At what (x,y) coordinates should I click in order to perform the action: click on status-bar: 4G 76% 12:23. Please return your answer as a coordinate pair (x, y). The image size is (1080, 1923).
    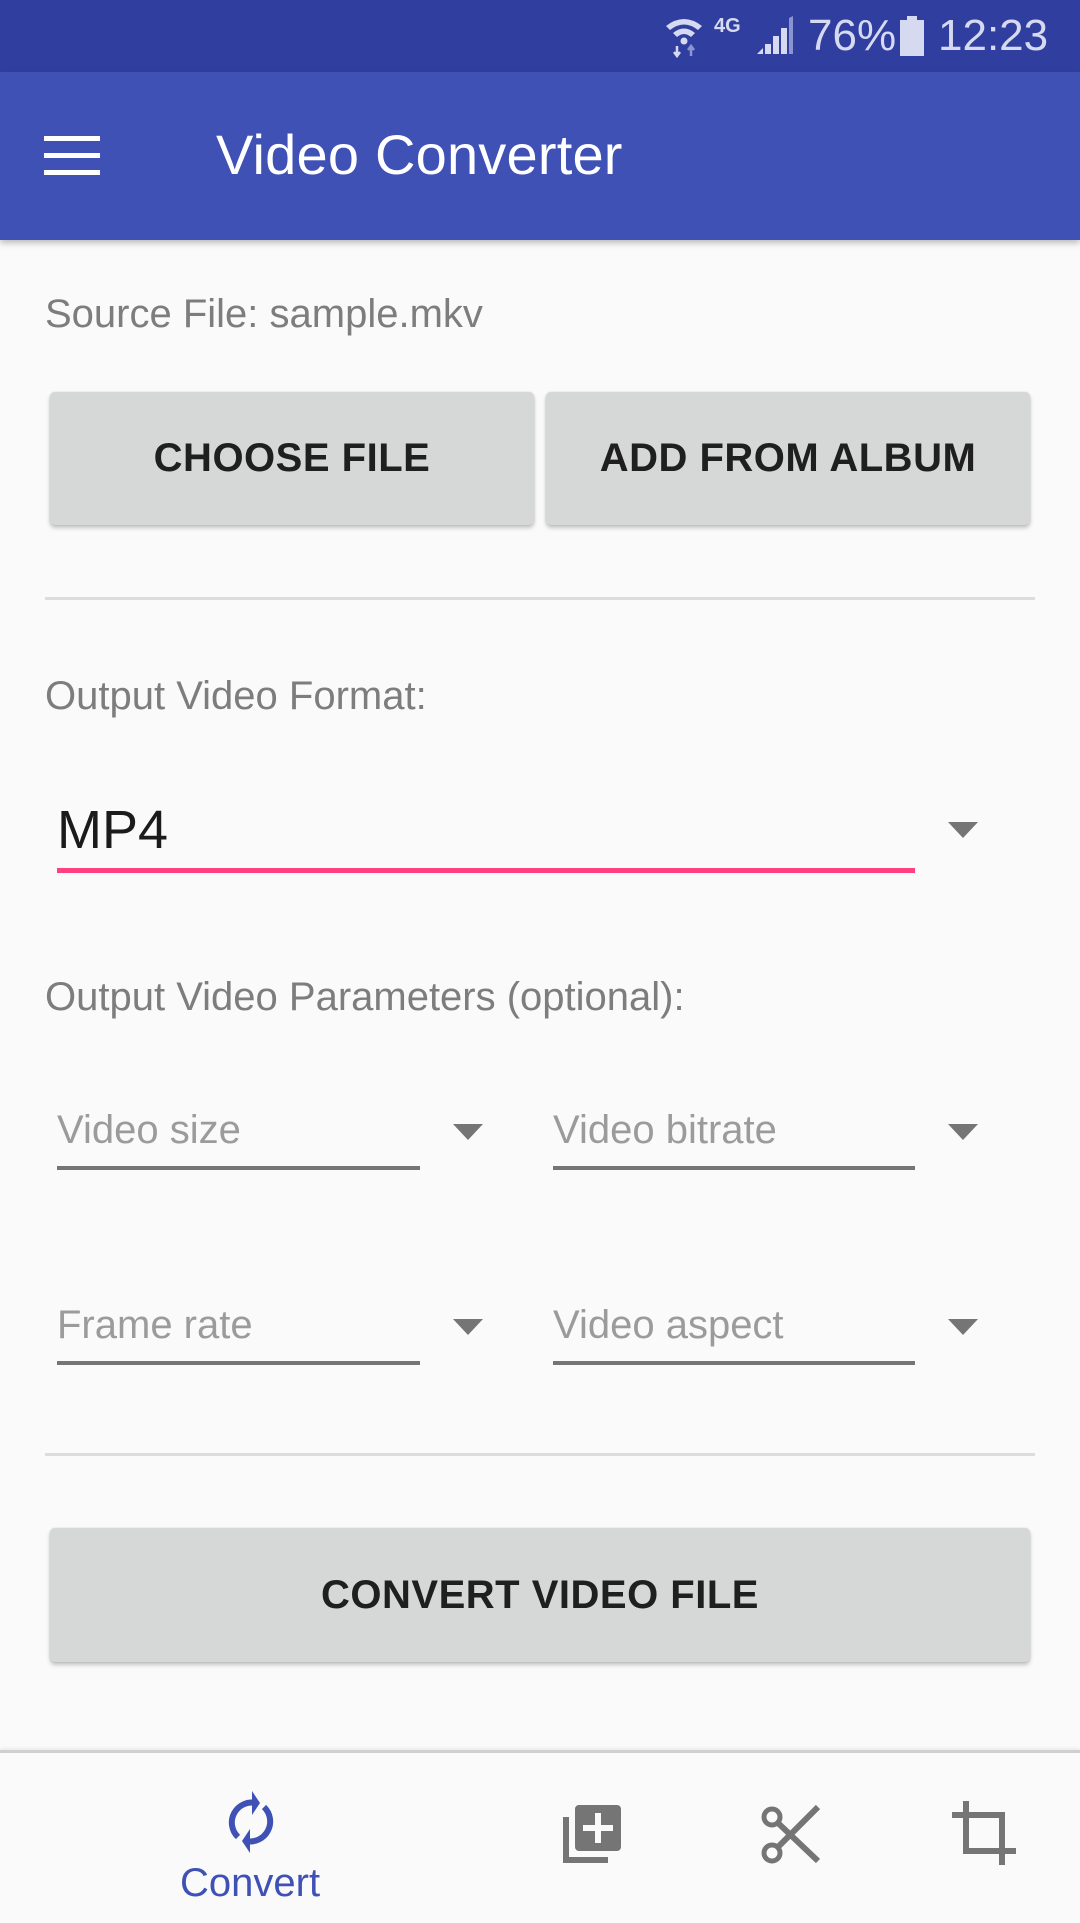
    Looking at the image, I should click on (540, 36).